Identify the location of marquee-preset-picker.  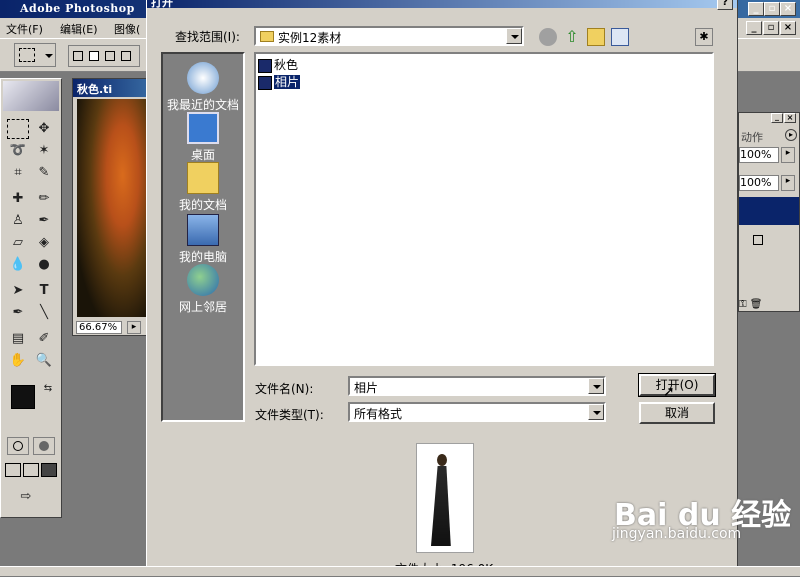
(35, 55).